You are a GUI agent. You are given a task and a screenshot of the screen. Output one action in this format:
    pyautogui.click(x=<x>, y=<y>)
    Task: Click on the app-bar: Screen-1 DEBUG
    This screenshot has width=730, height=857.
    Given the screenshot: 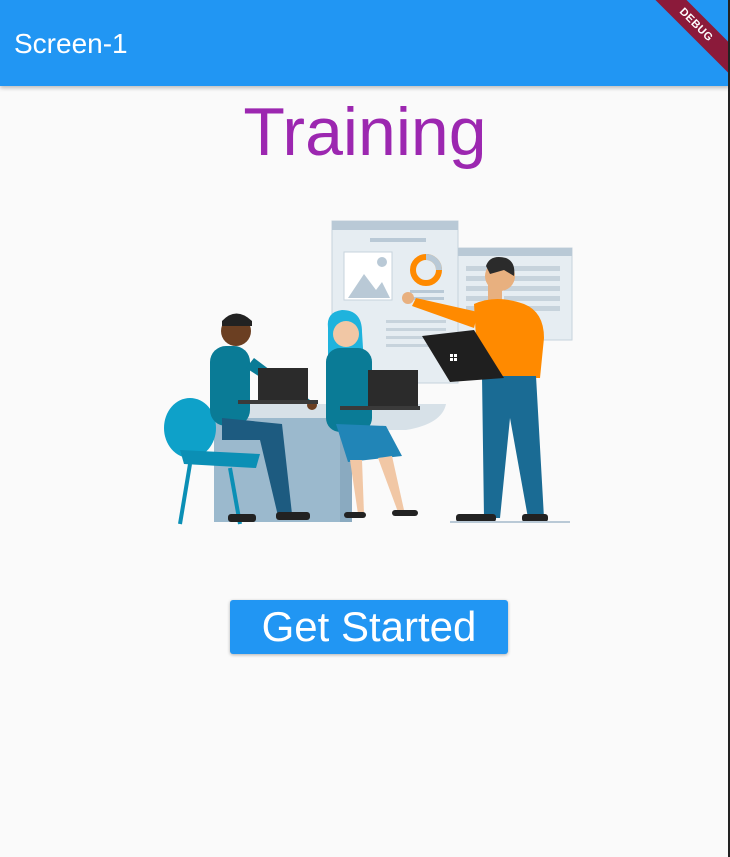 What is the action you would take?
    pyautogui.click(x=365, y=43)
    